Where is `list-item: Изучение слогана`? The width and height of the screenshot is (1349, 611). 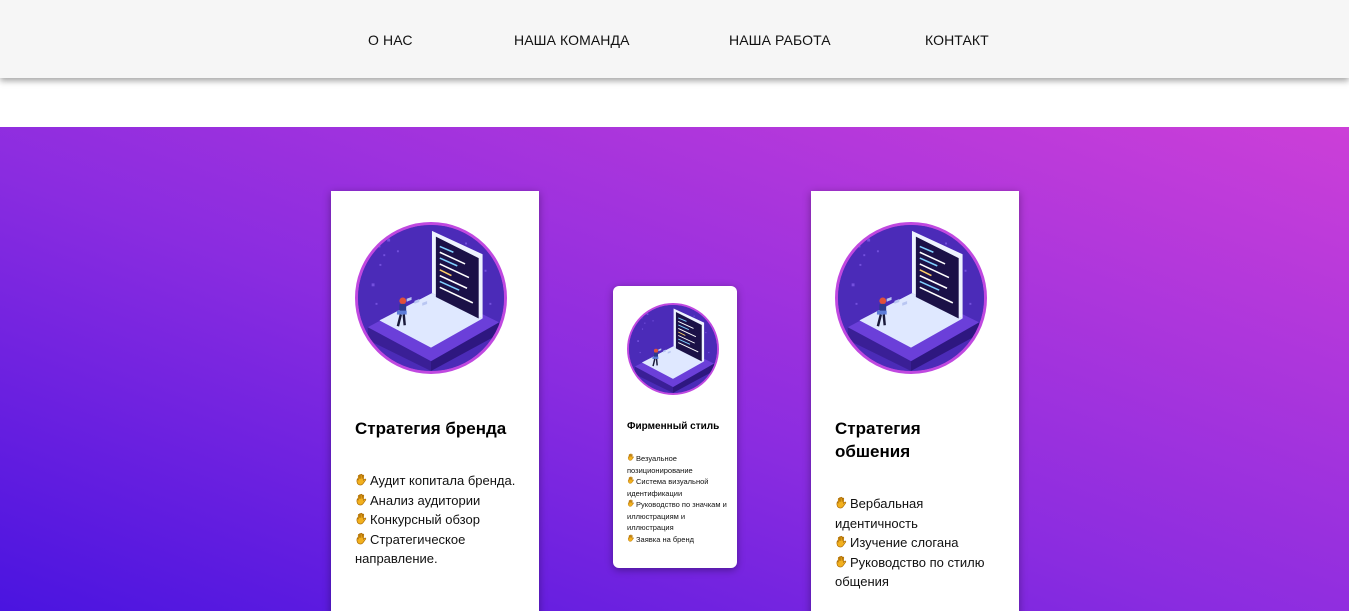 list-item: Изучение слогана is located at coordinates (915, 543).